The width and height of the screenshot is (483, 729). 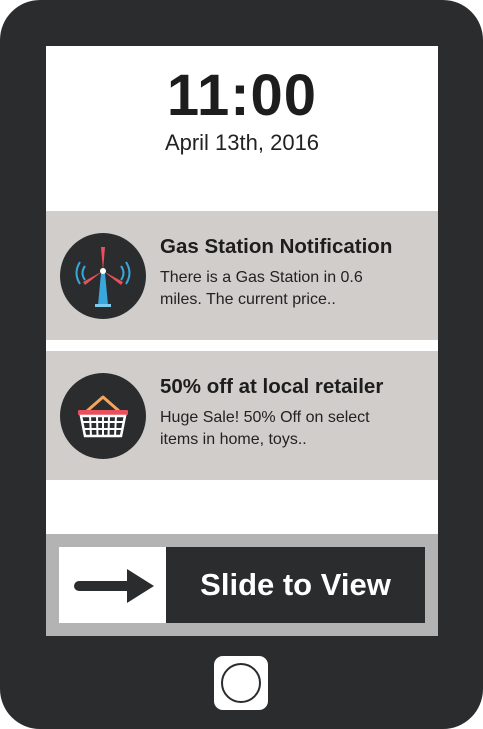 I want to click on arrow-right-icon, so click(x=114, y=586).